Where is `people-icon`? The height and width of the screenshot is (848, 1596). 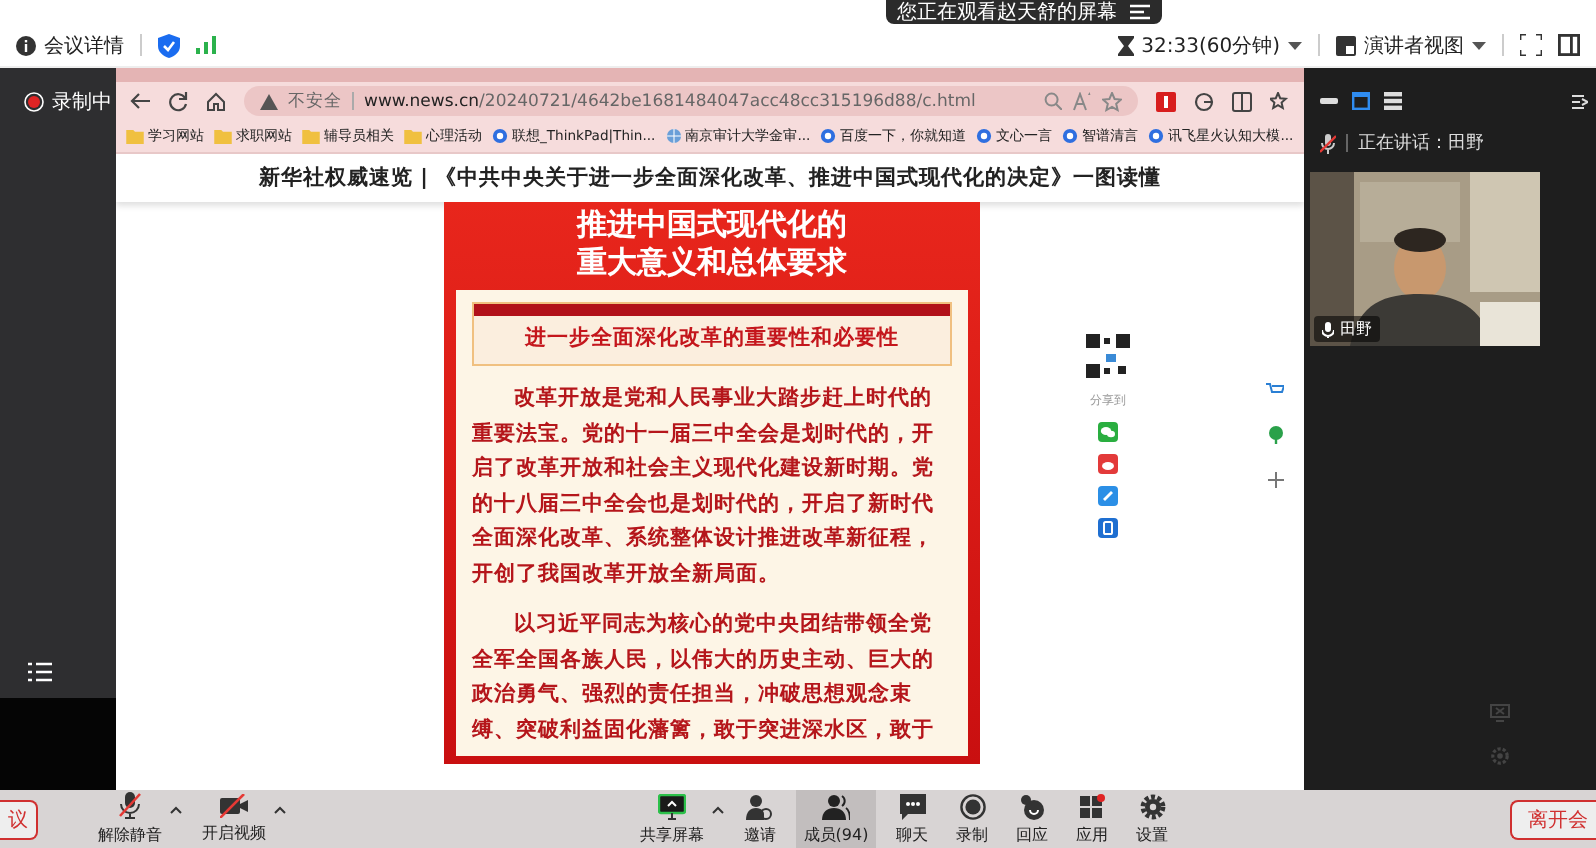 people-icon is located at coordinates (836, 806).